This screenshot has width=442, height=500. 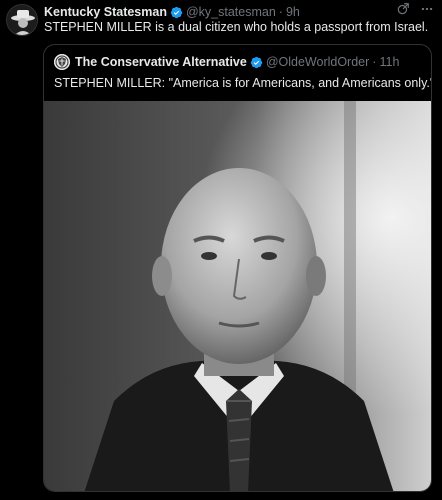 I want to click on tweet-header: Kentucky Statesman @ky_statesman · 9h, so click(x=228, y=12).